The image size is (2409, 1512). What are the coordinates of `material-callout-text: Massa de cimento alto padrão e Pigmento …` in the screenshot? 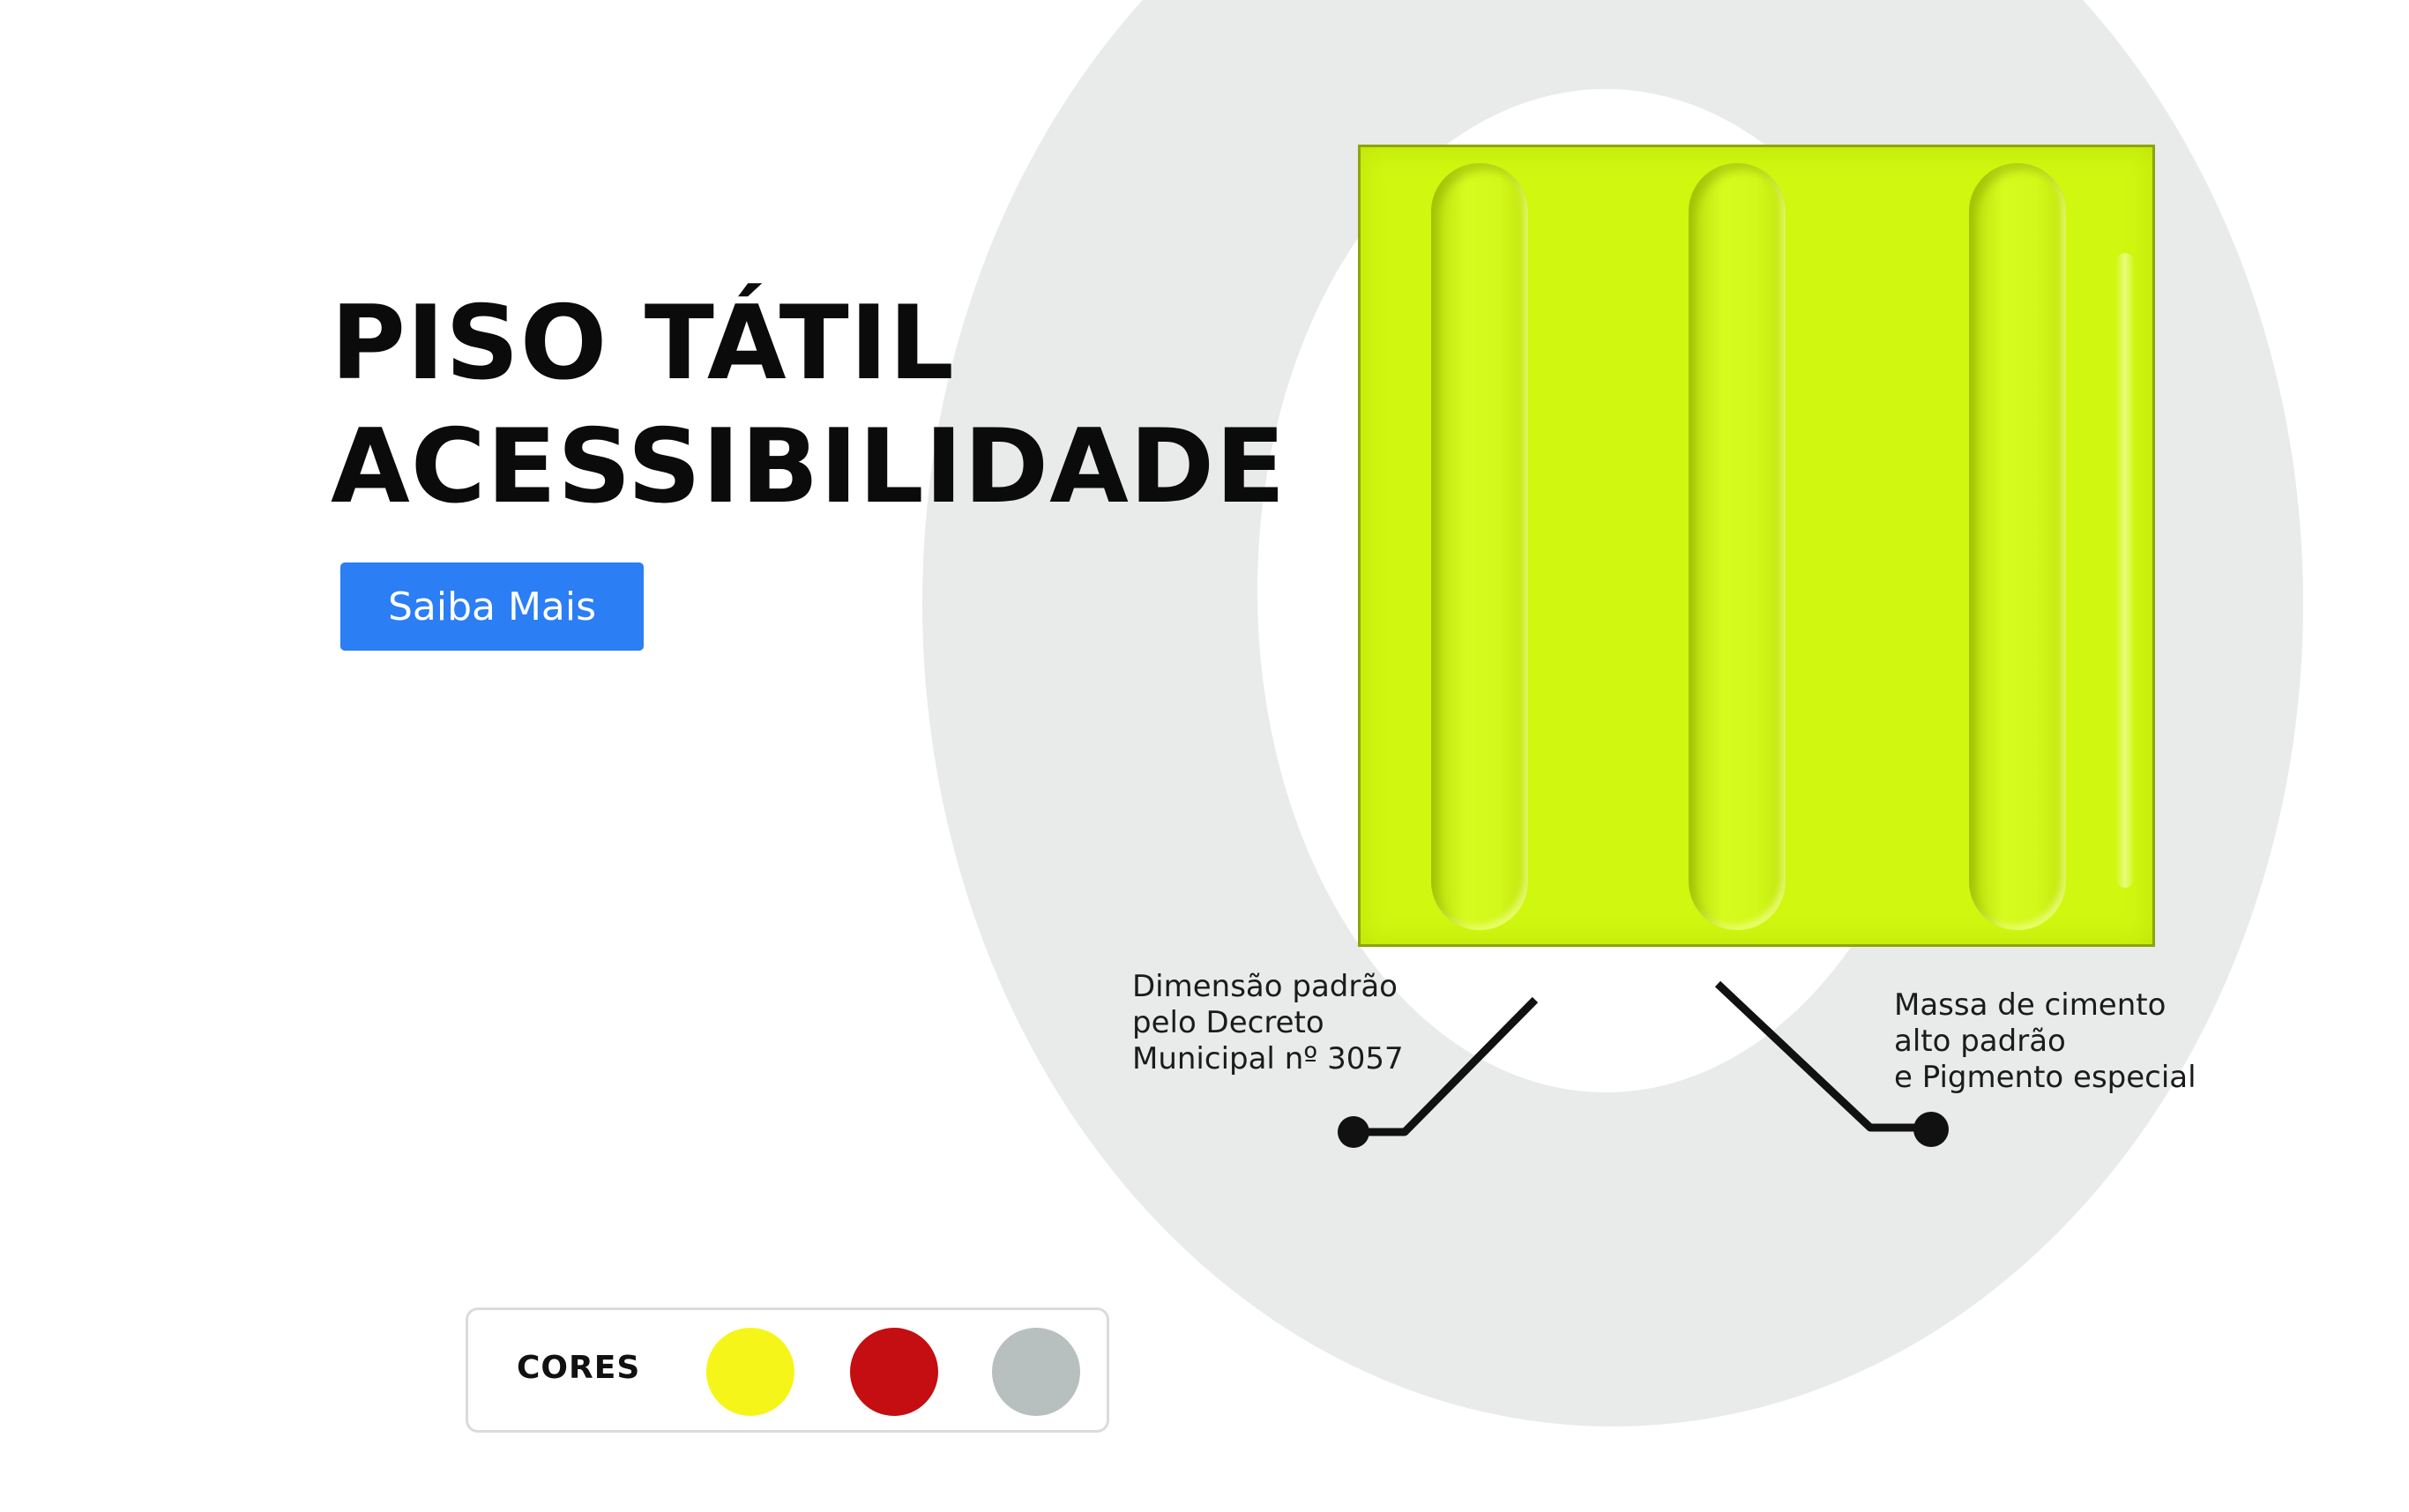 It's located at (2045, 1041).